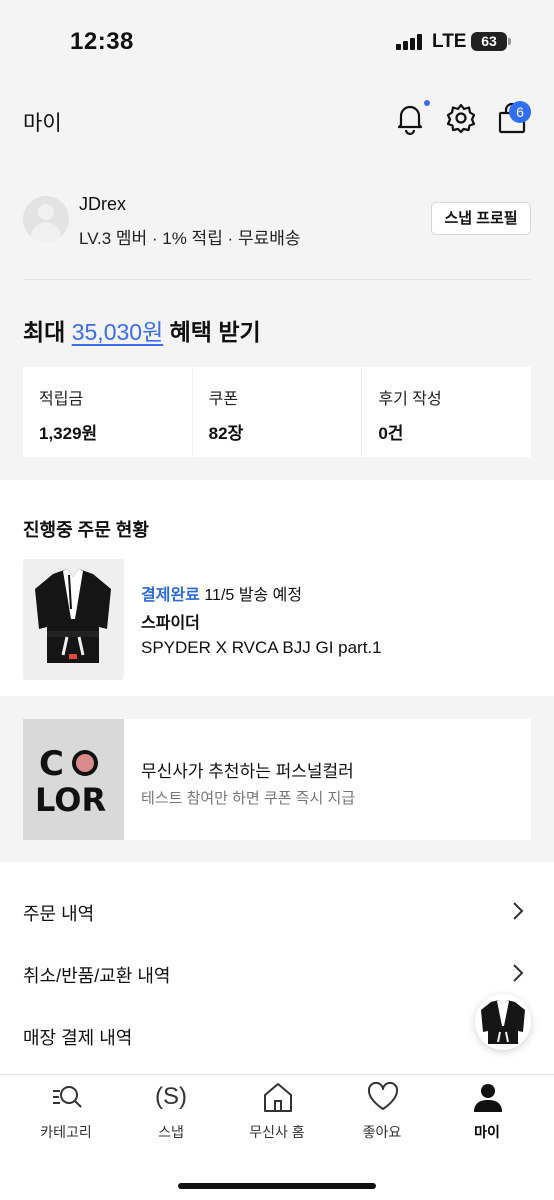 This screenshot has height=1200, width=554. I want to click on tab-my: 마이, so click(487, 1115).